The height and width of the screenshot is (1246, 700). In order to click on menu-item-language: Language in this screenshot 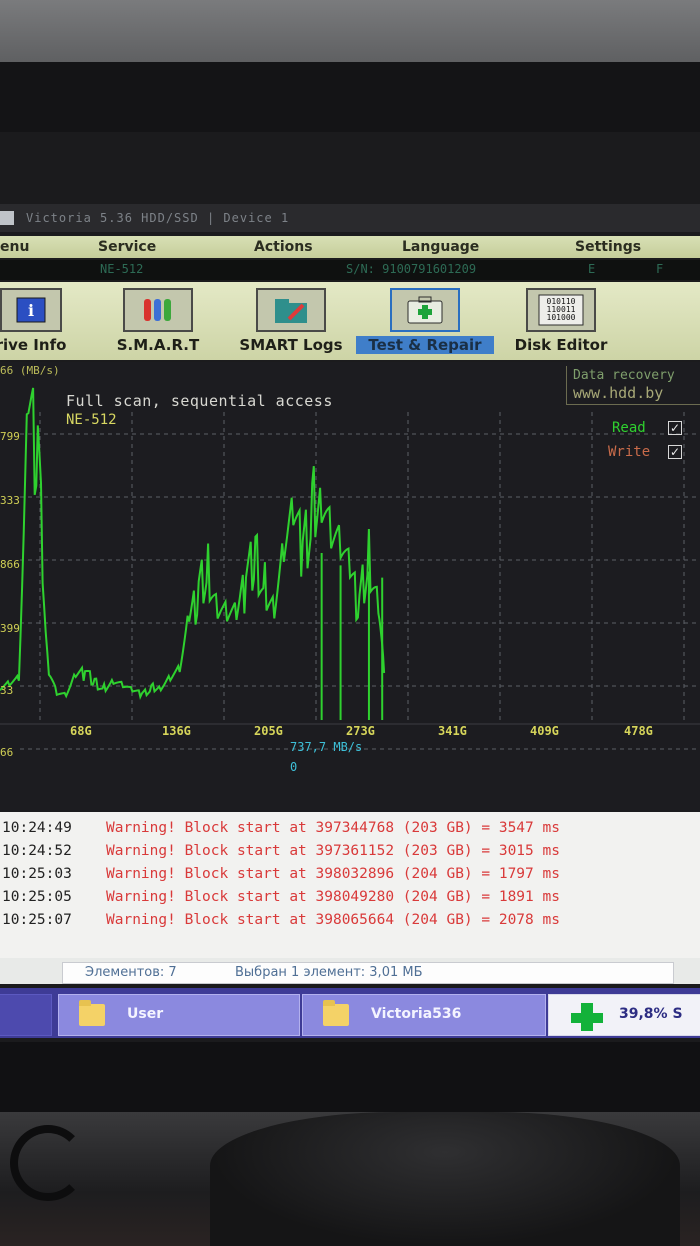, I will do `click(440, 247)`.